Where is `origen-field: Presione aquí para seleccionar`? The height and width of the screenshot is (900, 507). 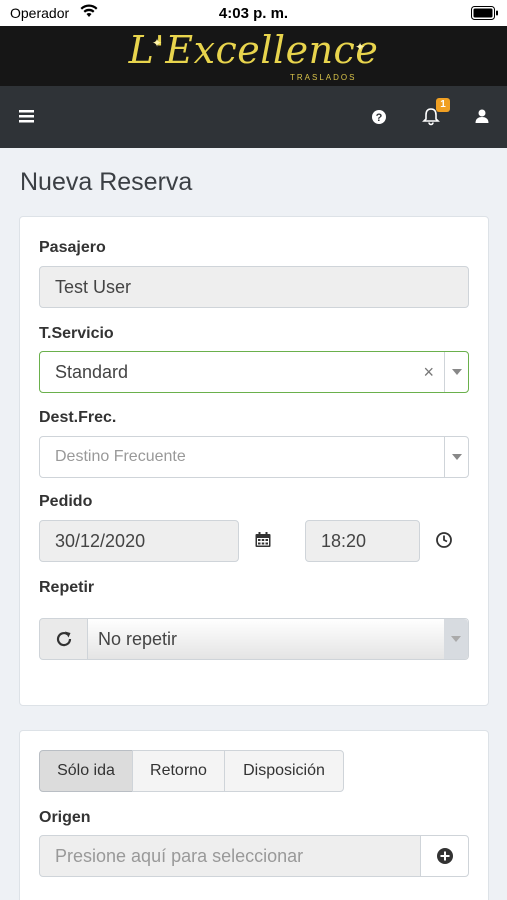 origen-field: Presione aquí para seleccionar is located at coordinates (230, 856).